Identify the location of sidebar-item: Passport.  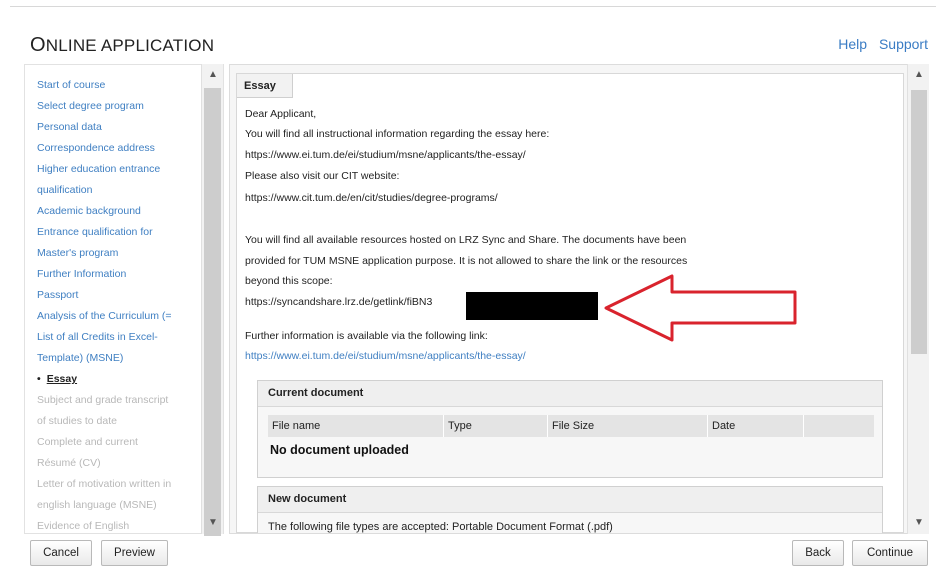
(122, 295).